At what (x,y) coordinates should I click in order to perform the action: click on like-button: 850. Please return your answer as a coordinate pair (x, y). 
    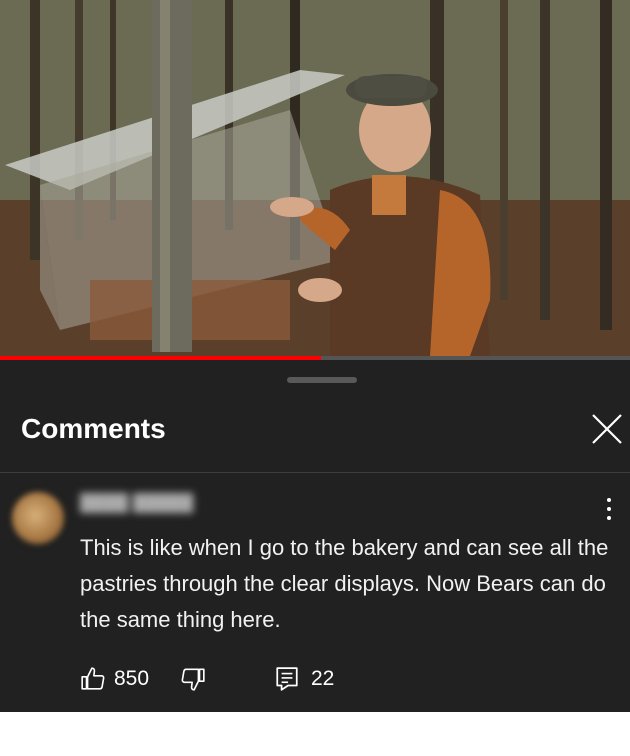
    Looking at the image, I should click on (114, 679).